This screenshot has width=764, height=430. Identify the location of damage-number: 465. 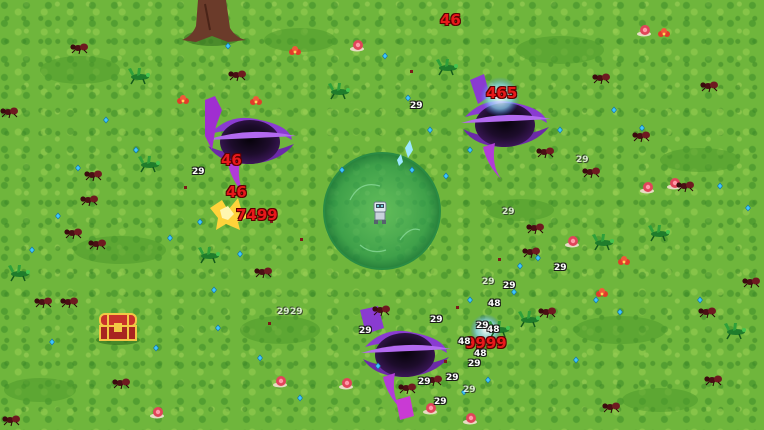
(502, 93).